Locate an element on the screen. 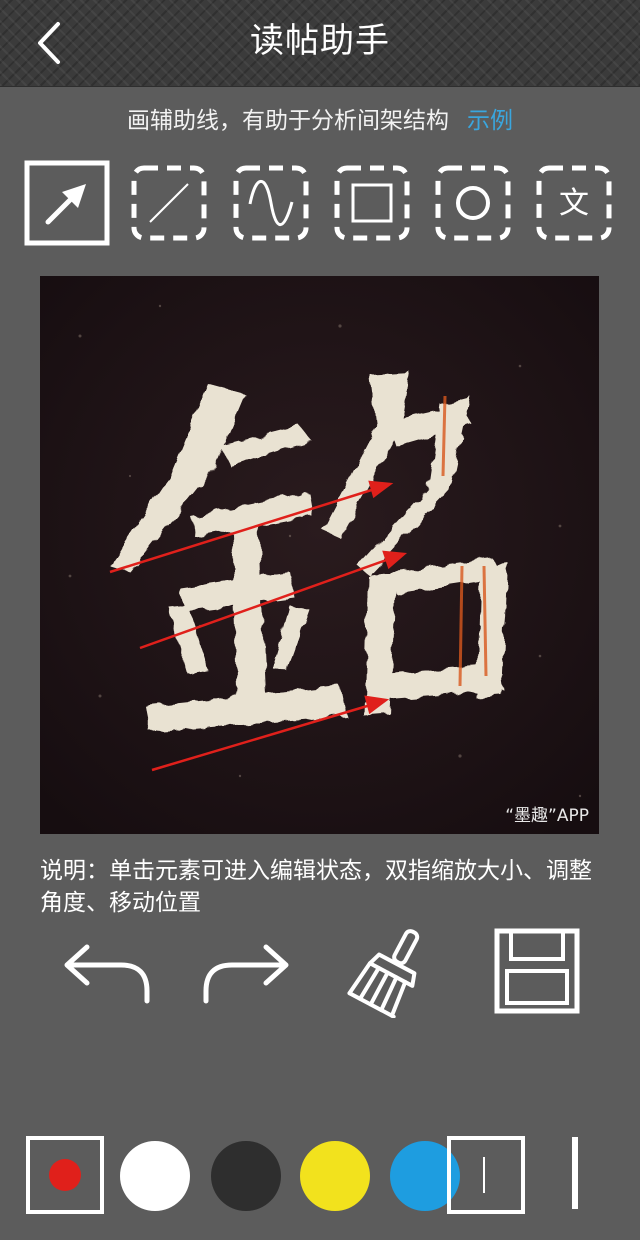  text-icon: 文 is located at coordinates (574, 203).